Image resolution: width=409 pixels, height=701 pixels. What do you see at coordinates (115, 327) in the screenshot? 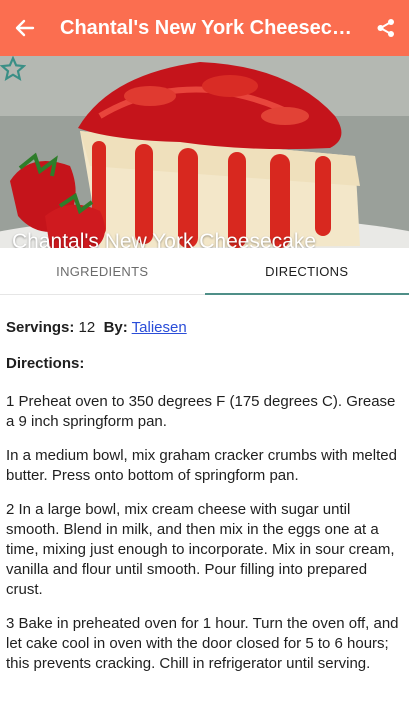
I see `by-label: By:` at bounding box center [115, 327].